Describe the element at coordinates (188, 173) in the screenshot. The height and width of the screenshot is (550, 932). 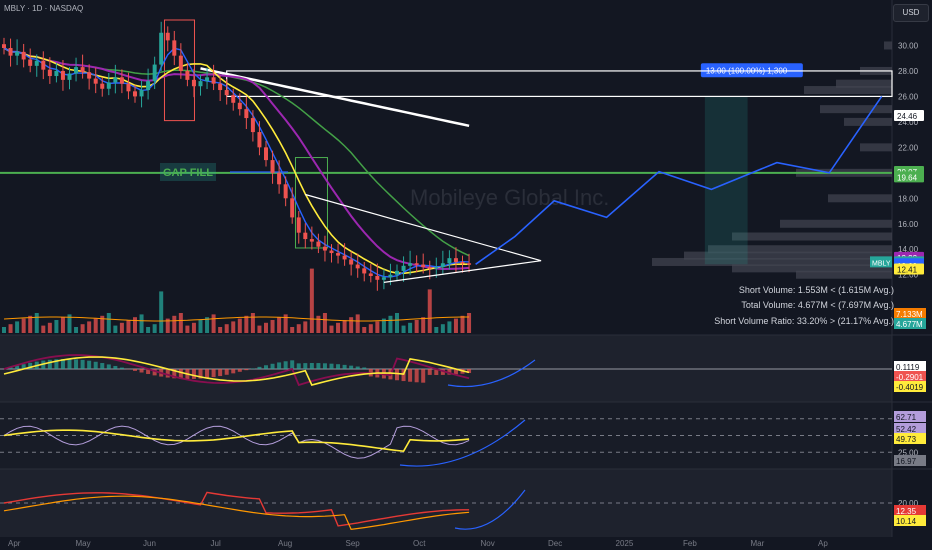
I see `gap-fill-label: GAP FILL` at that location.